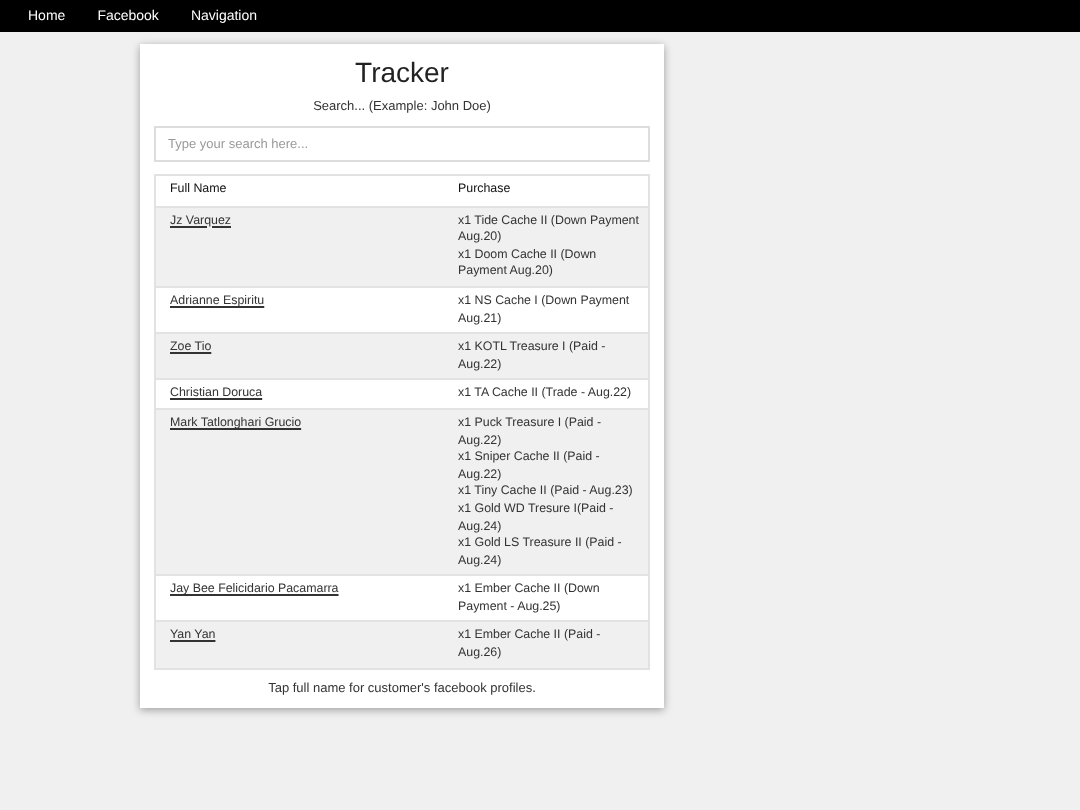 Image resolution: width=1080 pixels, height=810 pixels. What do you see at coordinates (402, 72) in the screenshot?
I see `page-title: Tracker` at bounding box center [402, 72].